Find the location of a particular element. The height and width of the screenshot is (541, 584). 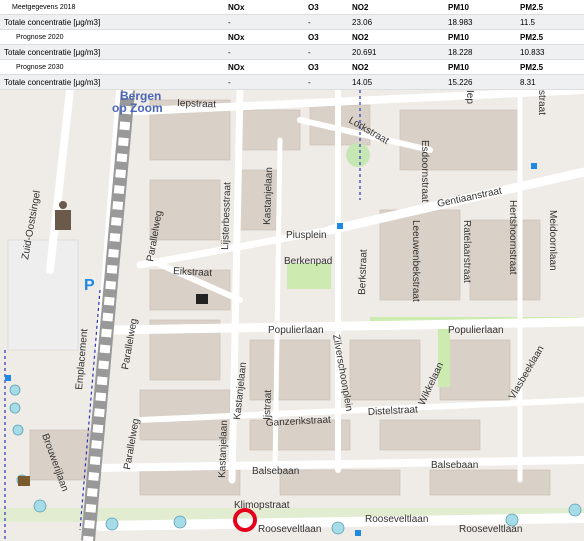

table-header-row: Prognose 2030 NOx O3 NO2 PM10 PM2.5 is located at coordinates (292, 67).